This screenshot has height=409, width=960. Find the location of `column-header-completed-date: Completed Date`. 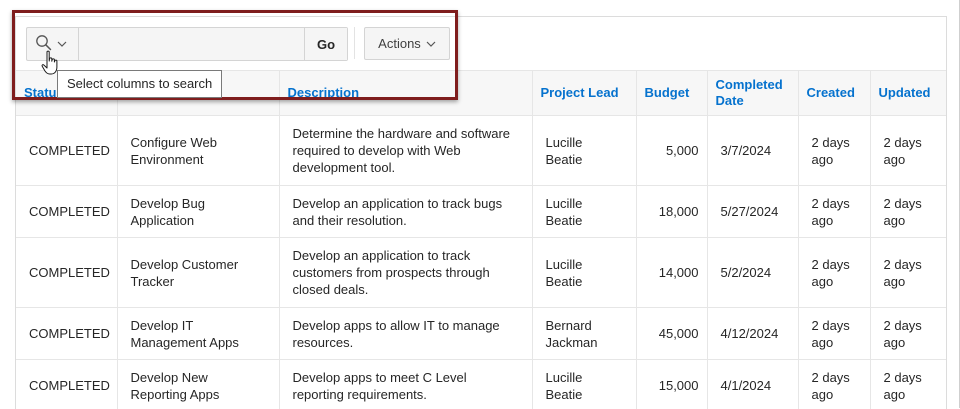

column-header-completed-date: Completed Date is located at coordinates (752, 93).